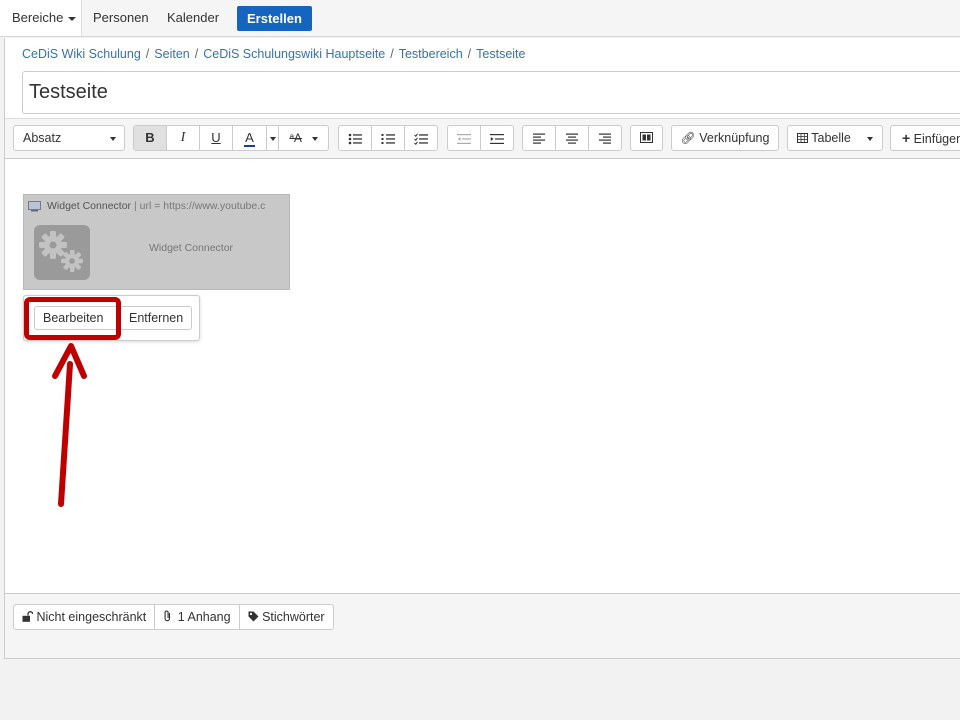  Describe the element at coordinates (69, 425) in the screenshot. I see `annotation-arrow` at that location.